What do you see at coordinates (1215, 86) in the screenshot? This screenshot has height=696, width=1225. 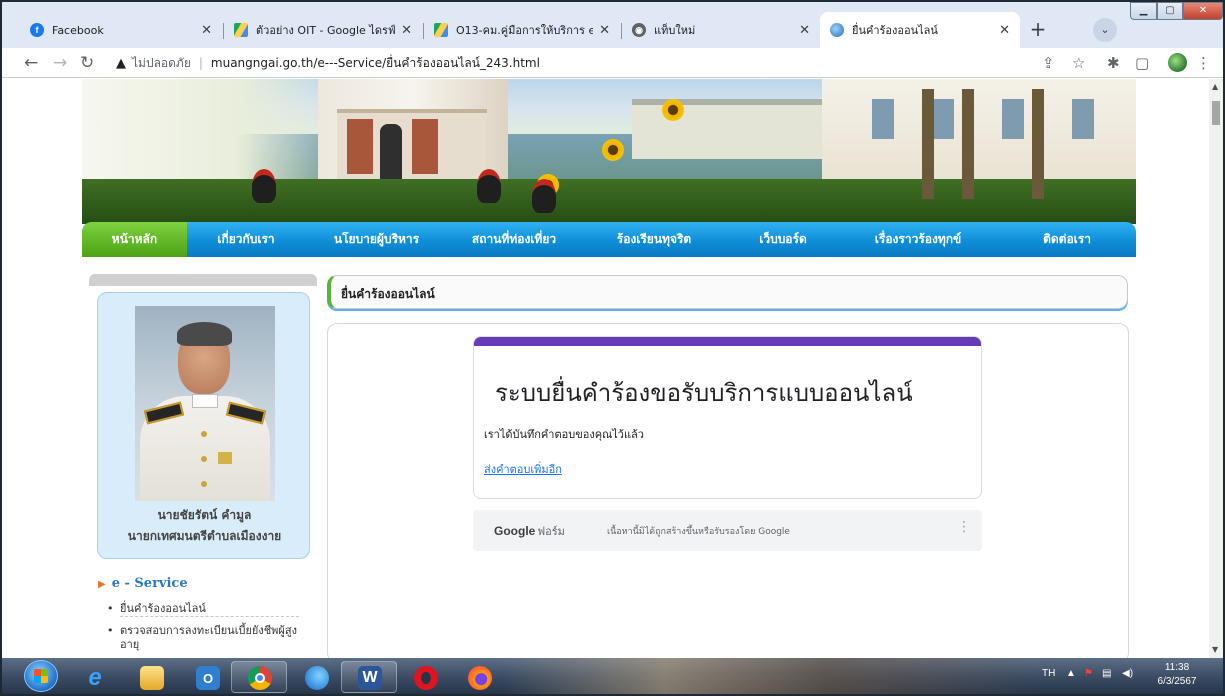 I see `scroll-up-icon: ▲` at bounding box center [1215, 86].